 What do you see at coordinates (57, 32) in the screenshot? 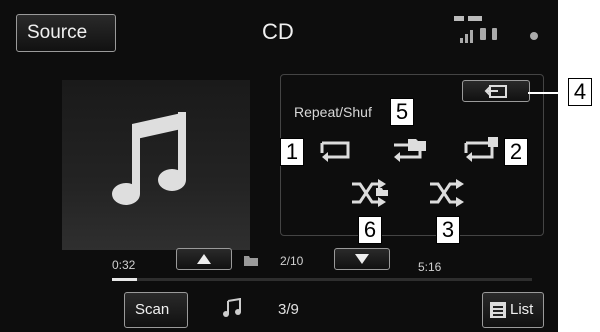
I see `source-button-label: Source` at bounding box center [57, 32].